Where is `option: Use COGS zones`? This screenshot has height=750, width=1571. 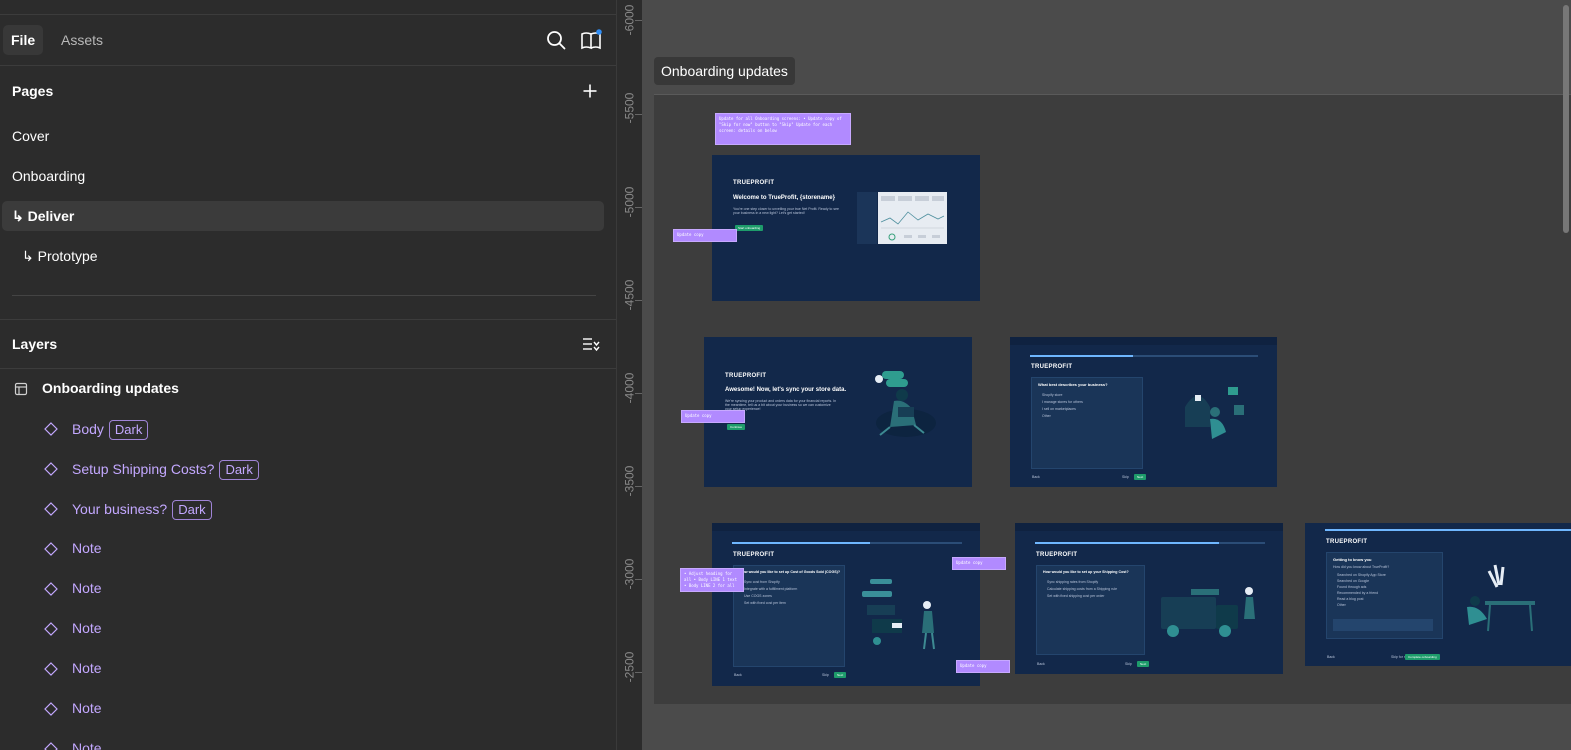 option: Use COGS zones is located at coordinates (758, 596).